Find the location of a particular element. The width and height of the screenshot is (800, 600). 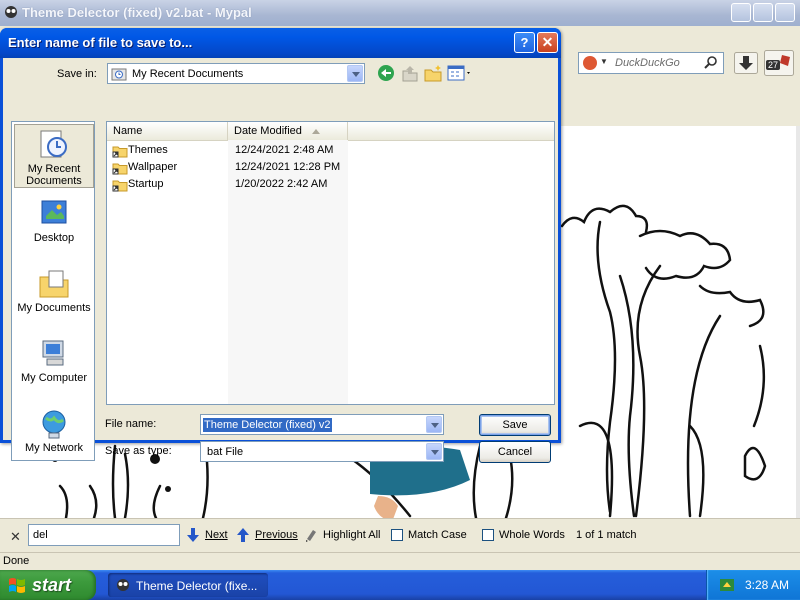

search-bar: ▼ DuckDuckGo is located at coordinates (651, 63).